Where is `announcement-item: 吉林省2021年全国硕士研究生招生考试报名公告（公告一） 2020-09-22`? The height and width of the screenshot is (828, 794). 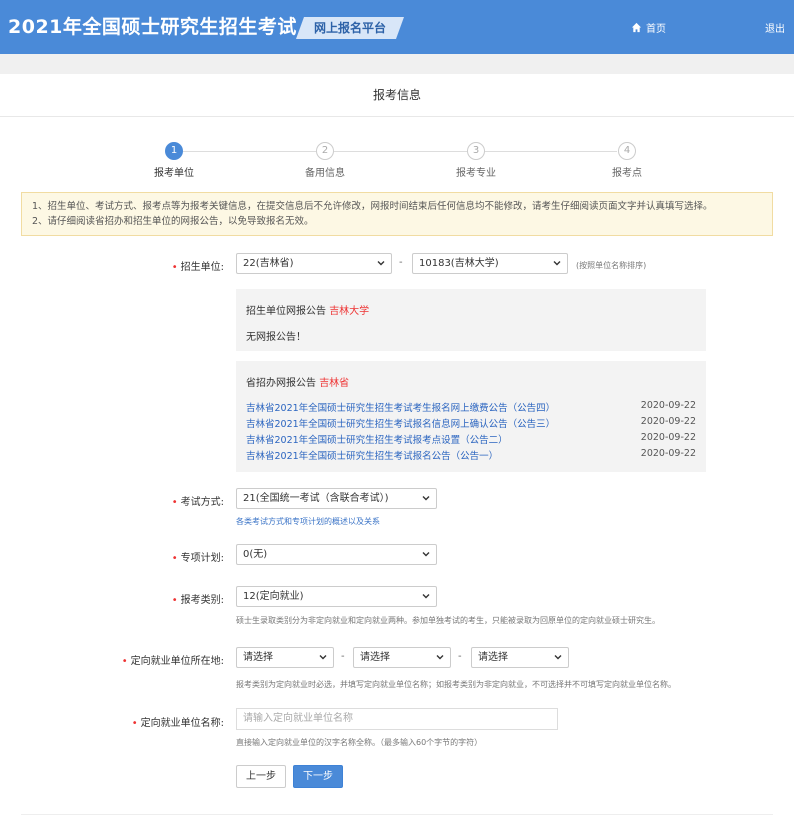
announcement-item: 吉林省2021年全国硕士研究生招生考试报名公告（公告一） 2020-09-22 is located at coordinates (471, 455).